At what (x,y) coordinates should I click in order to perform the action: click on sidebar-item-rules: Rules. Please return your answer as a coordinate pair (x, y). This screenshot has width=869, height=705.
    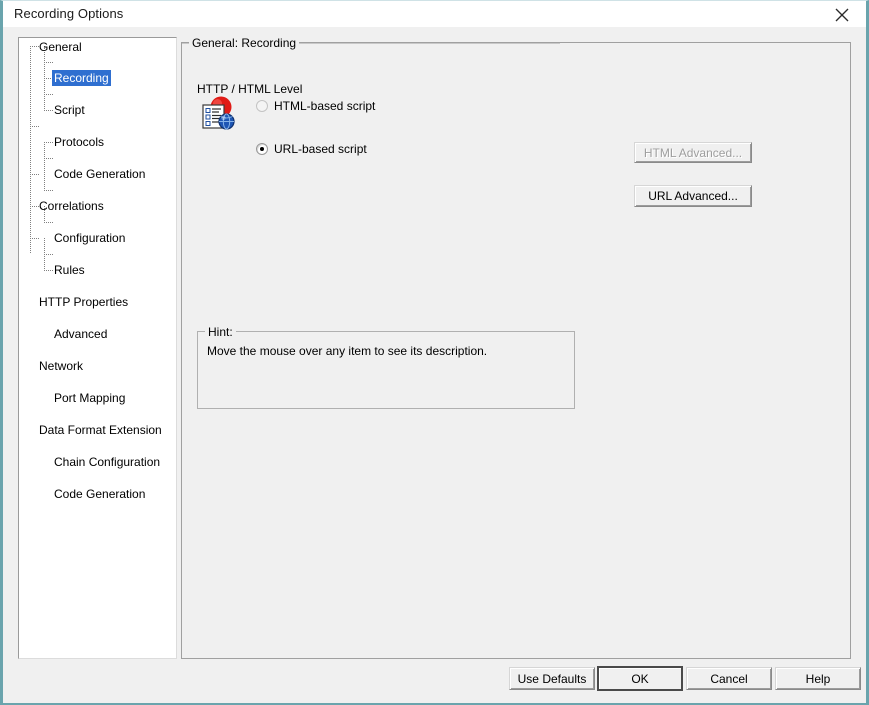
    Looking at the image, I should click on (97, 213).